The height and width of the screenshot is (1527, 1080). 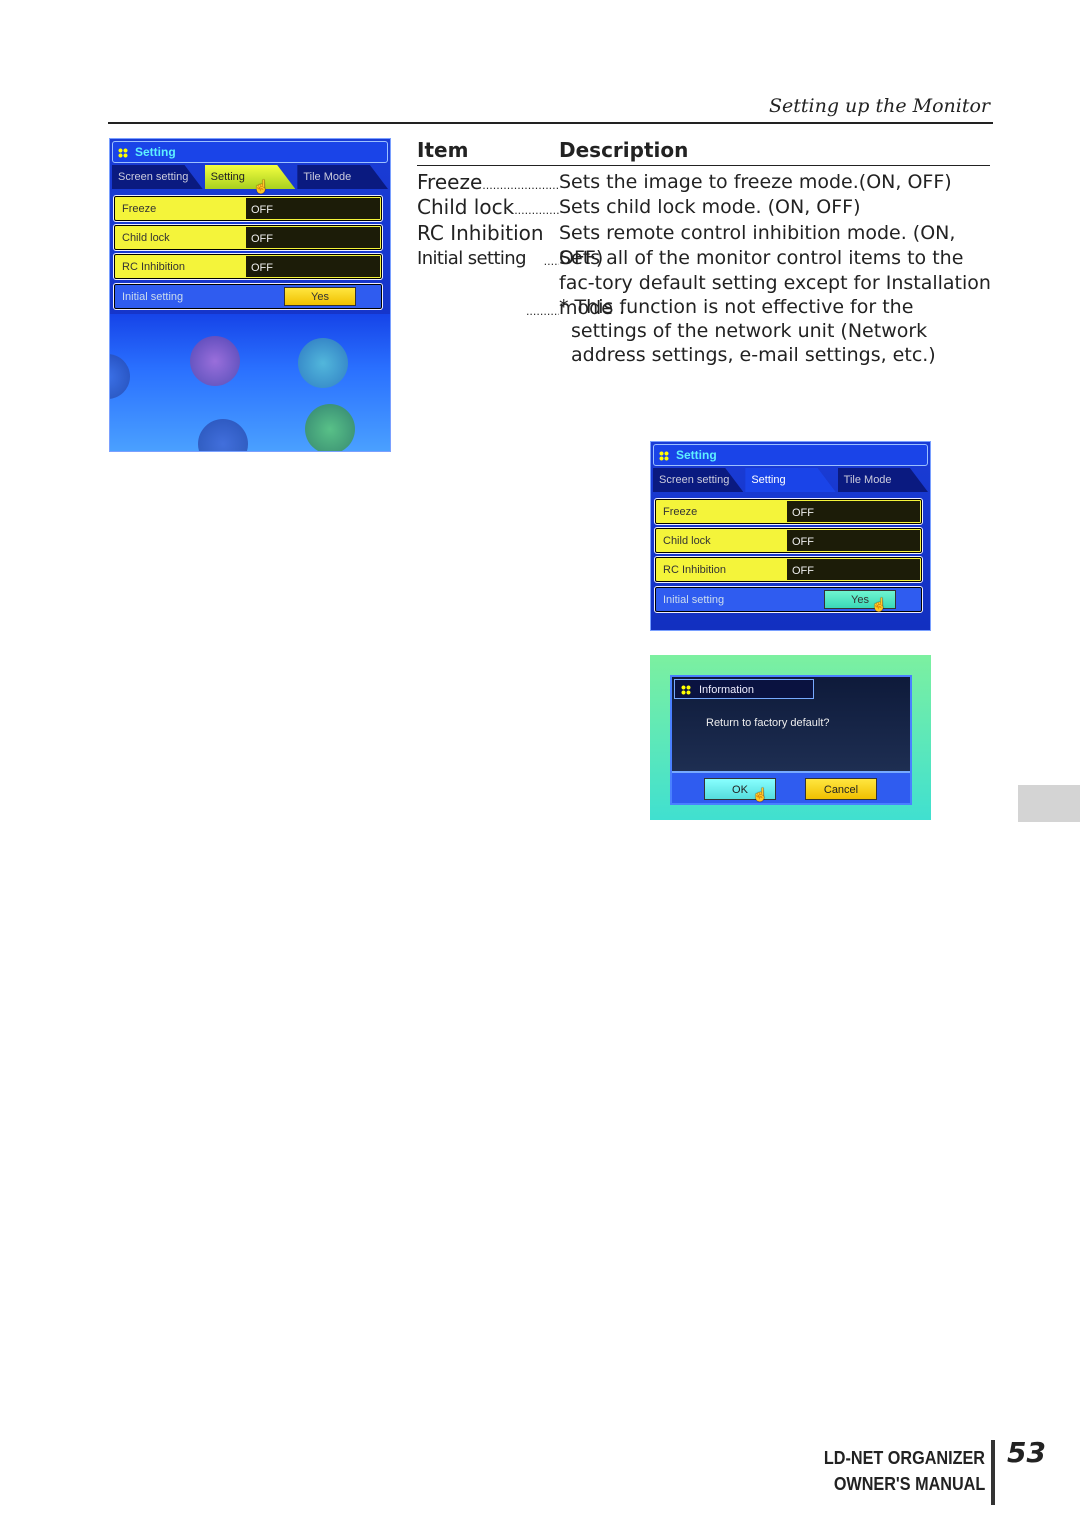 What do you see at coordinates (727, 690) in the screenshot?
I see `dialog-title-text: Information` at bounding box center [727, 690].